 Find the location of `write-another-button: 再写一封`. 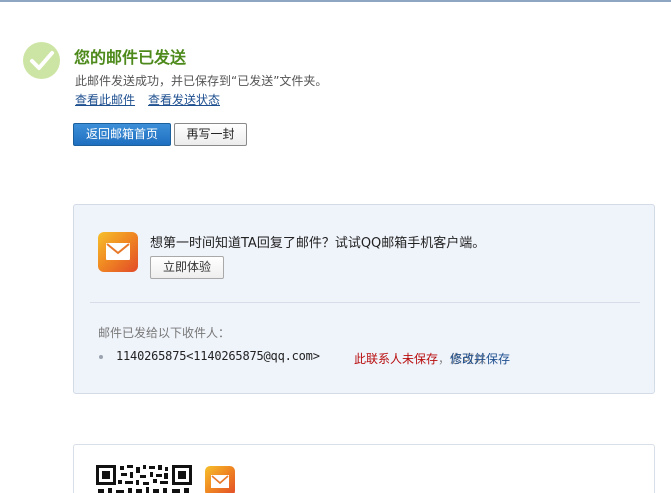

write-another-button: 再写一封 is located at coordinates (210, 134).